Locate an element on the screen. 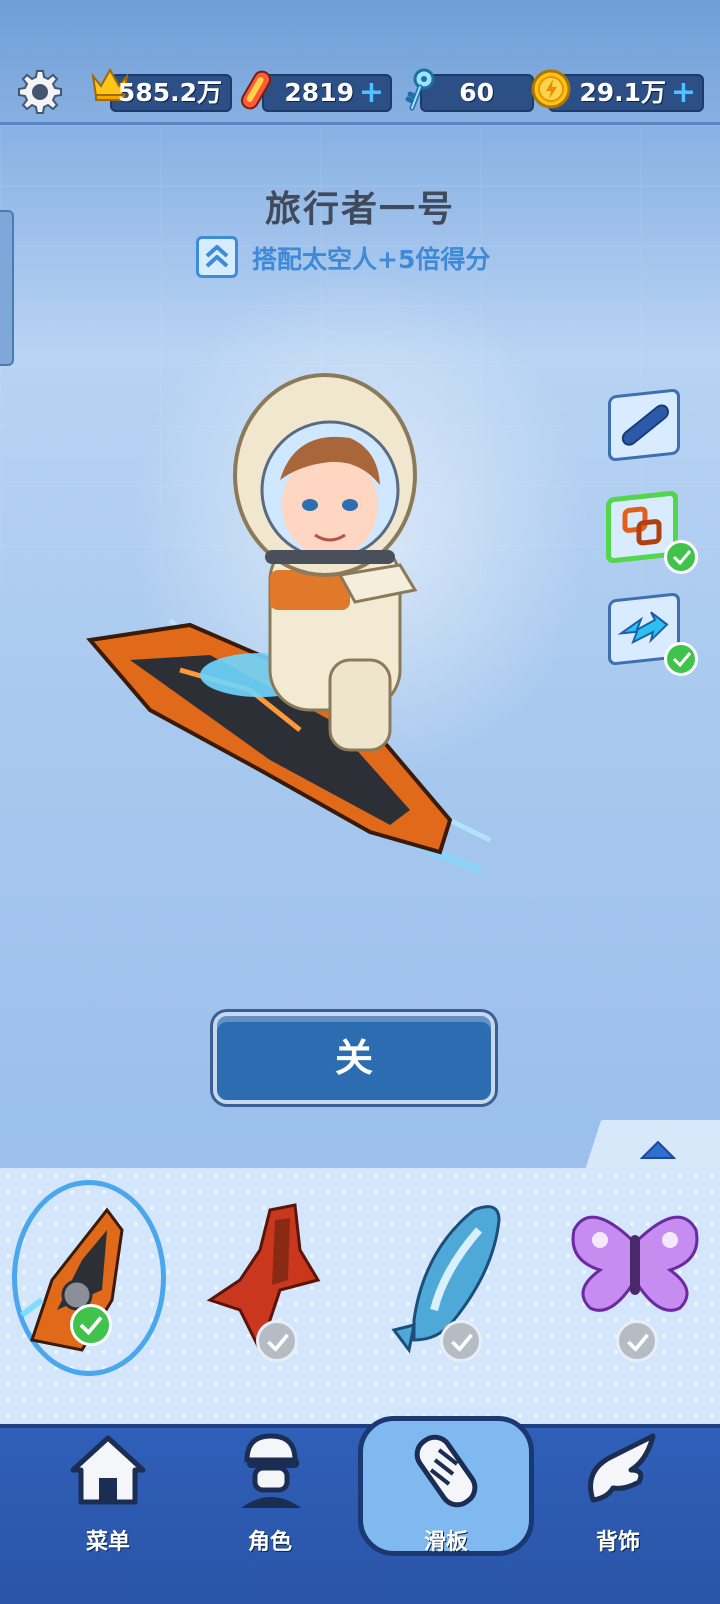 The width and height of the screenshot is (720, 1604). board-icon is located at coordinates (645, 425).